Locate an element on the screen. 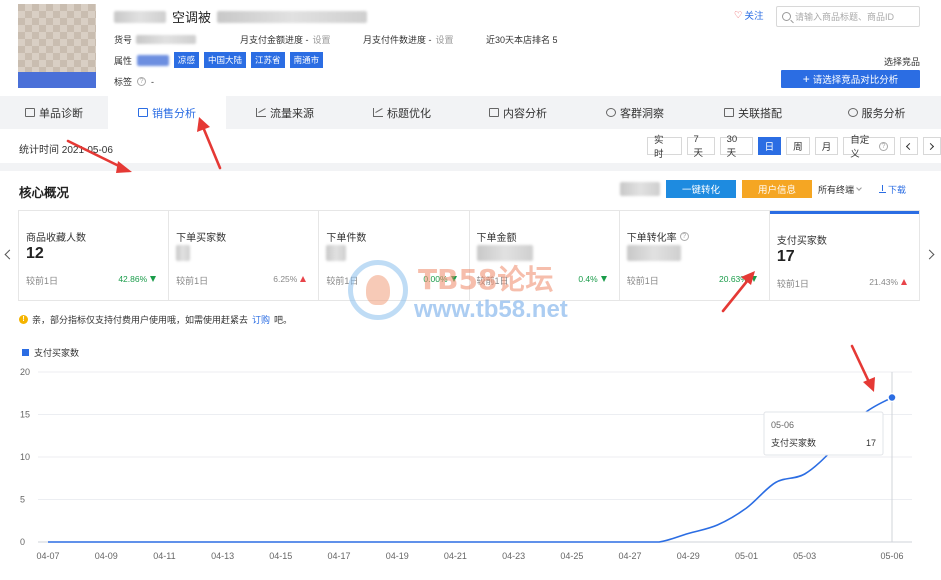 The image size is (941, 580). x-tick-label: 04-23 is located at coordinates (513, 556).